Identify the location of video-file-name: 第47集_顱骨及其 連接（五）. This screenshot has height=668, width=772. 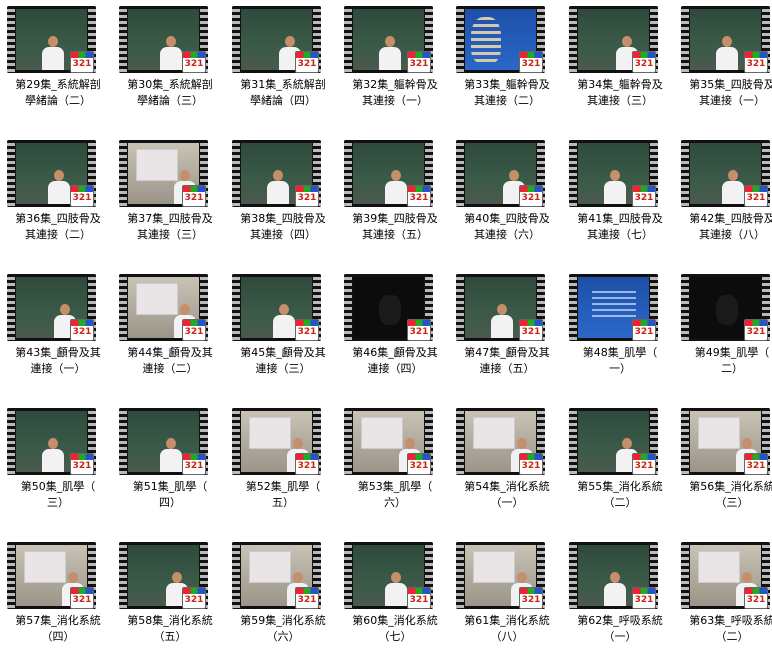
(507, 361).